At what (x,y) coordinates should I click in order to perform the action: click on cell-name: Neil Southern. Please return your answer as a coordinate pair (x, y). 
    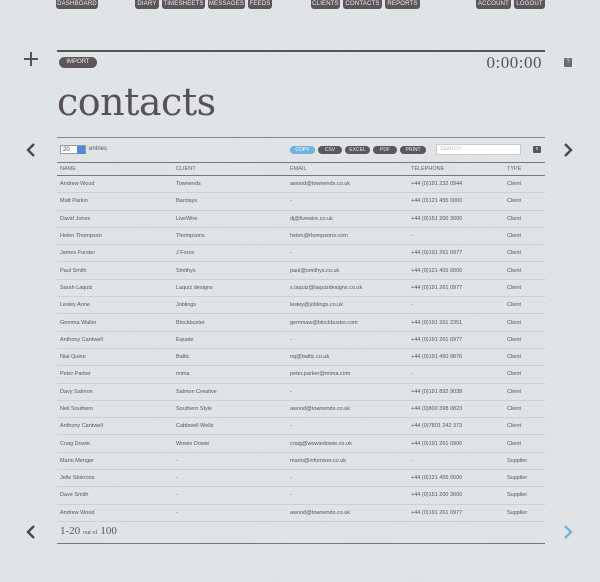
    Looking at the image, I should click on (115, 409).